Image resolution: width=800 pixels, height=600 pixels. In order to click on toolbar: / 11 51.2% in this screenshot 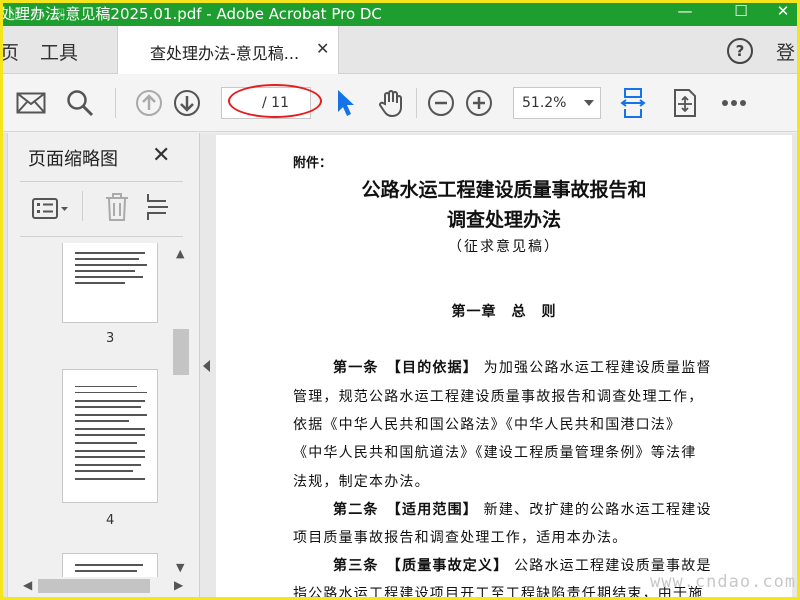, I will do `click(400, 103)`.